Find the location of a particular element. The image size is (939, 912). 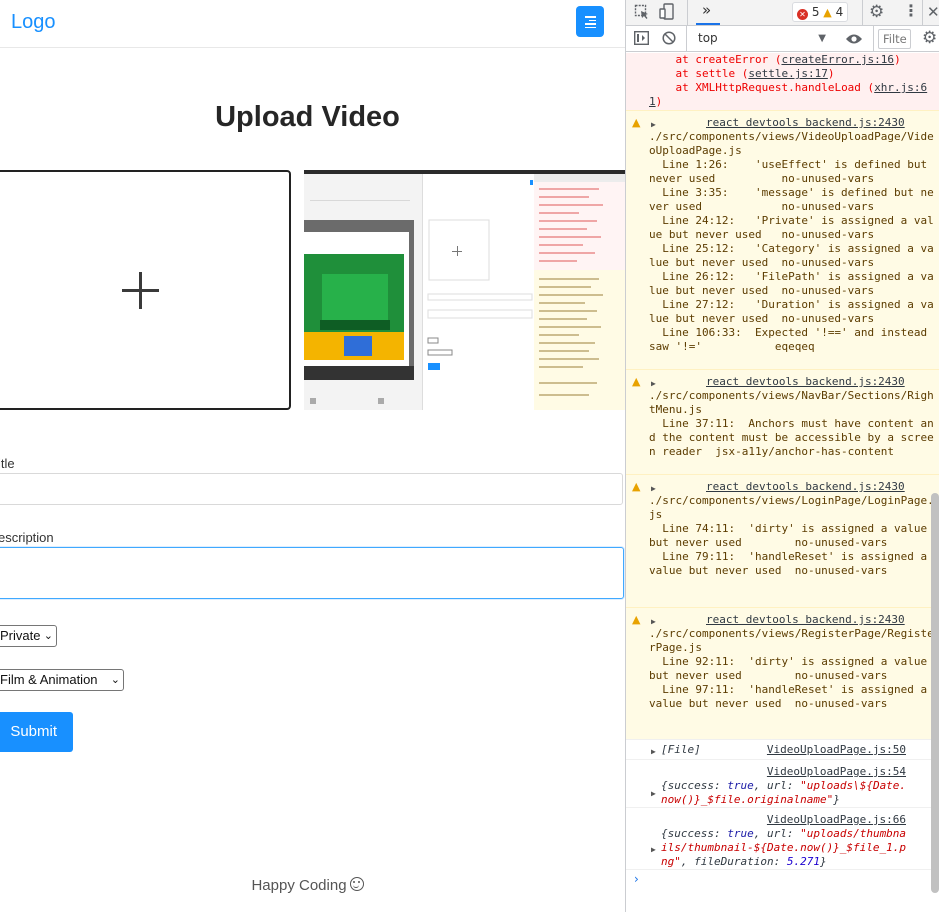

issues-badge: ✕ 5 ▲ 4 is located at coordinates (820, 12).